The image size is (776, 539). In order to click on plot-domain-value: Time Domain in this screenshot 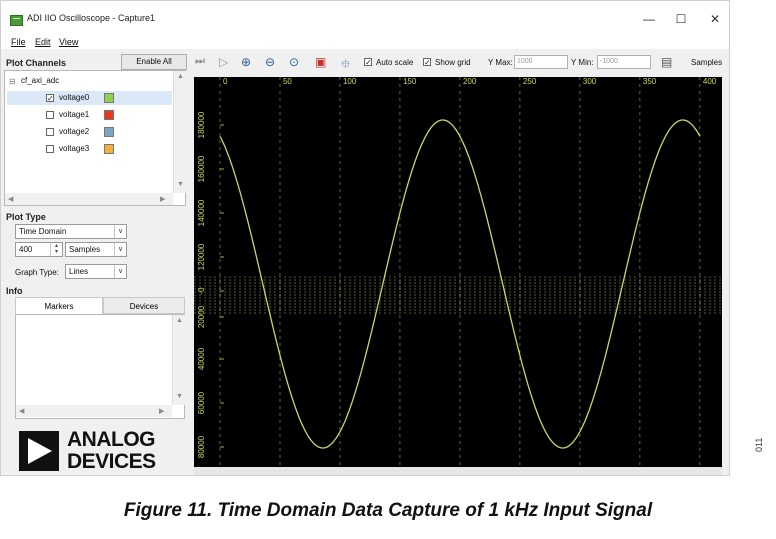, I will do `click(43, 231)`.